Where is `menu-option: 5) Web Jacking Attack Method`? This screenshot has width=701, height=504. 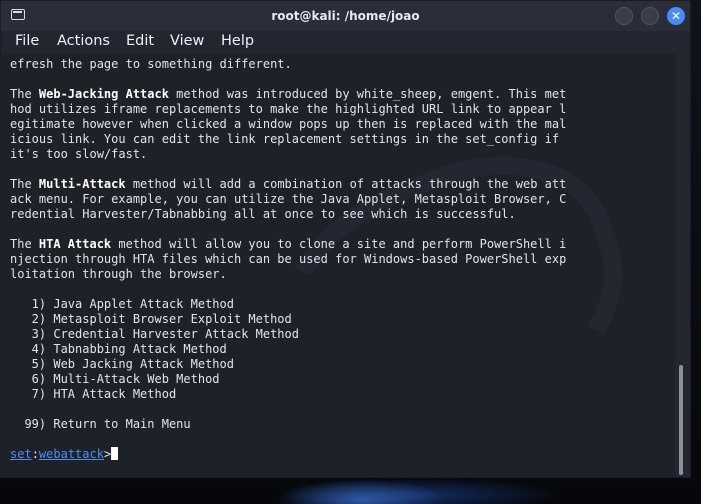
menu-option: 5) Web Jacking Attack Method is located at coordinates (122, 364).